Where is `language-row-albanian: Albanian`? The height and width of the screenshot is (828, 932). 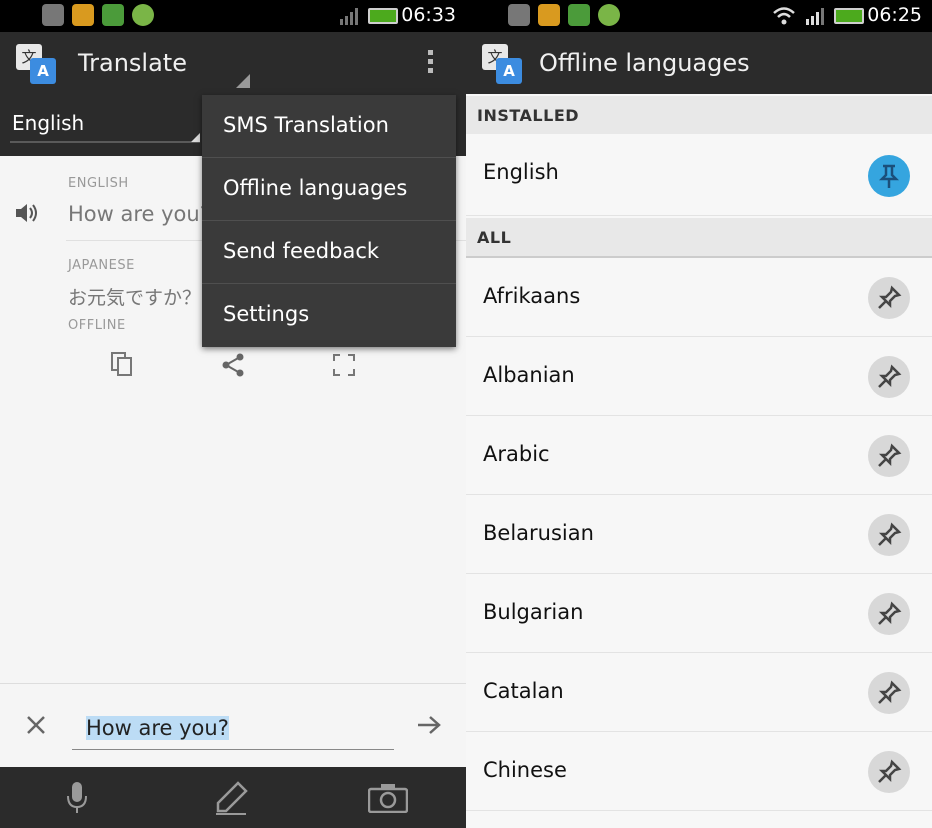 language-row-albanian: Albanian is located at coordinates (699, 376).